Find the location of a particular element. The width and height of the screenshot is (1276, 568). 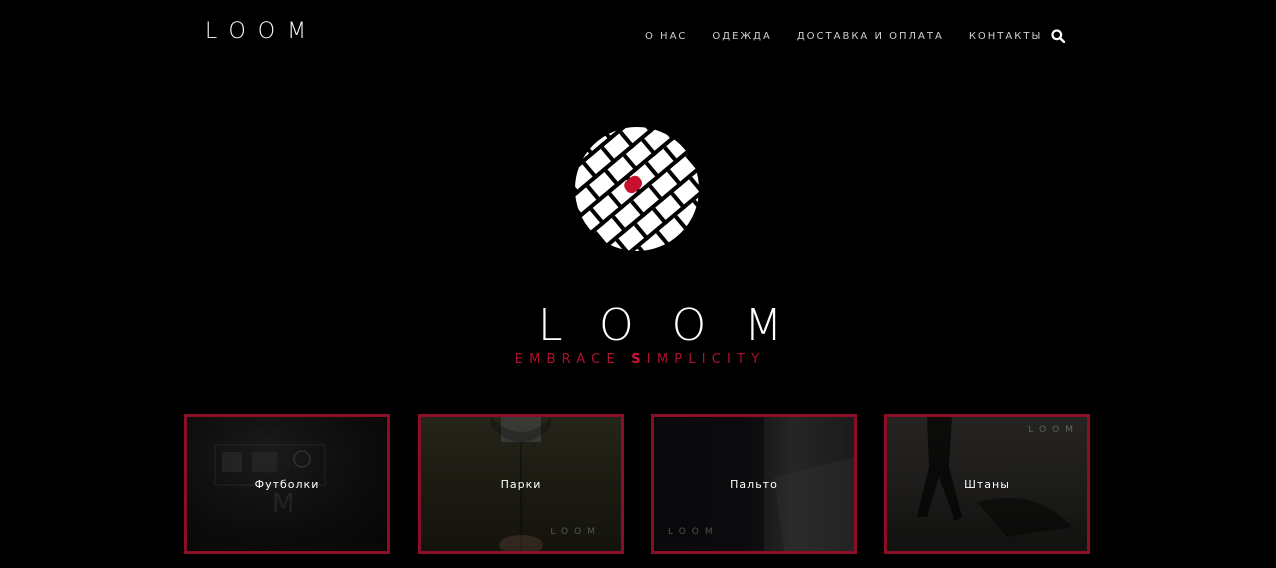

nav-item-contacts: КОНТАКТЫ is located at coordinates (1005, 37).